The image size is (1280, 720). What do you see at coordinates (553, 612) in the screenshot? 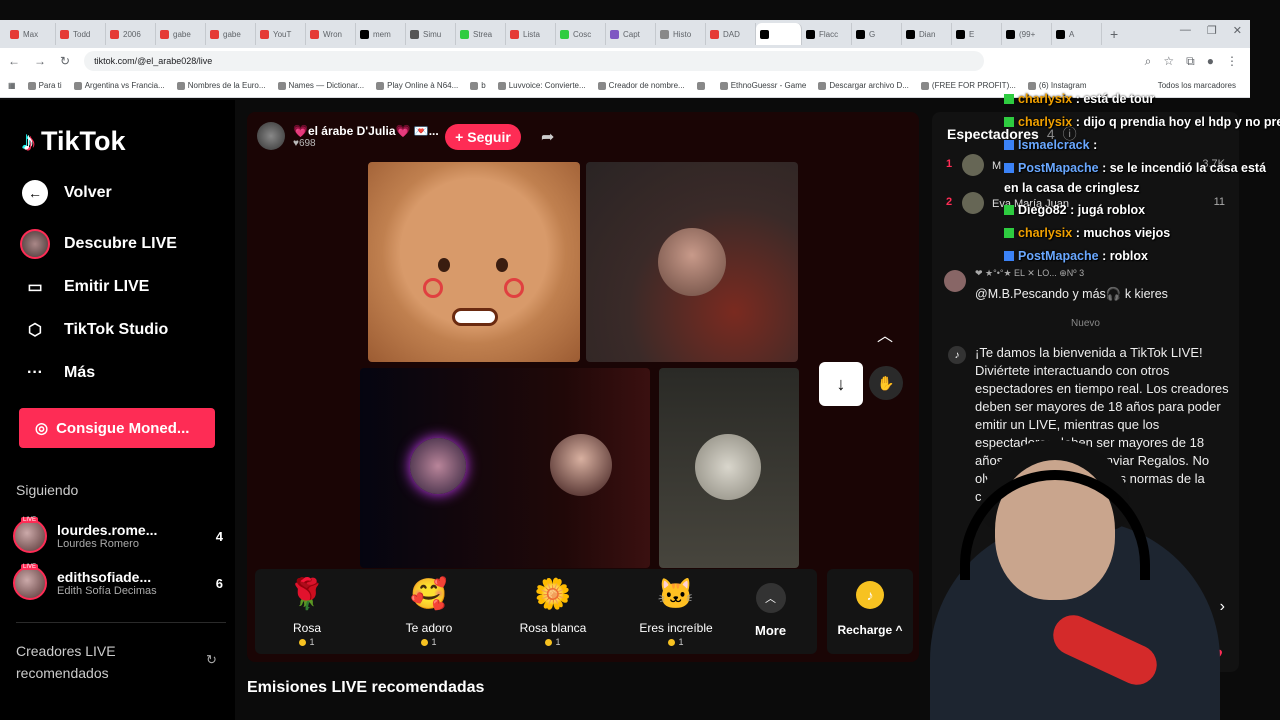
I see `gift-rosa-blanca: 🌼 Rosa blanca 1` at bounding box center [553, 612].